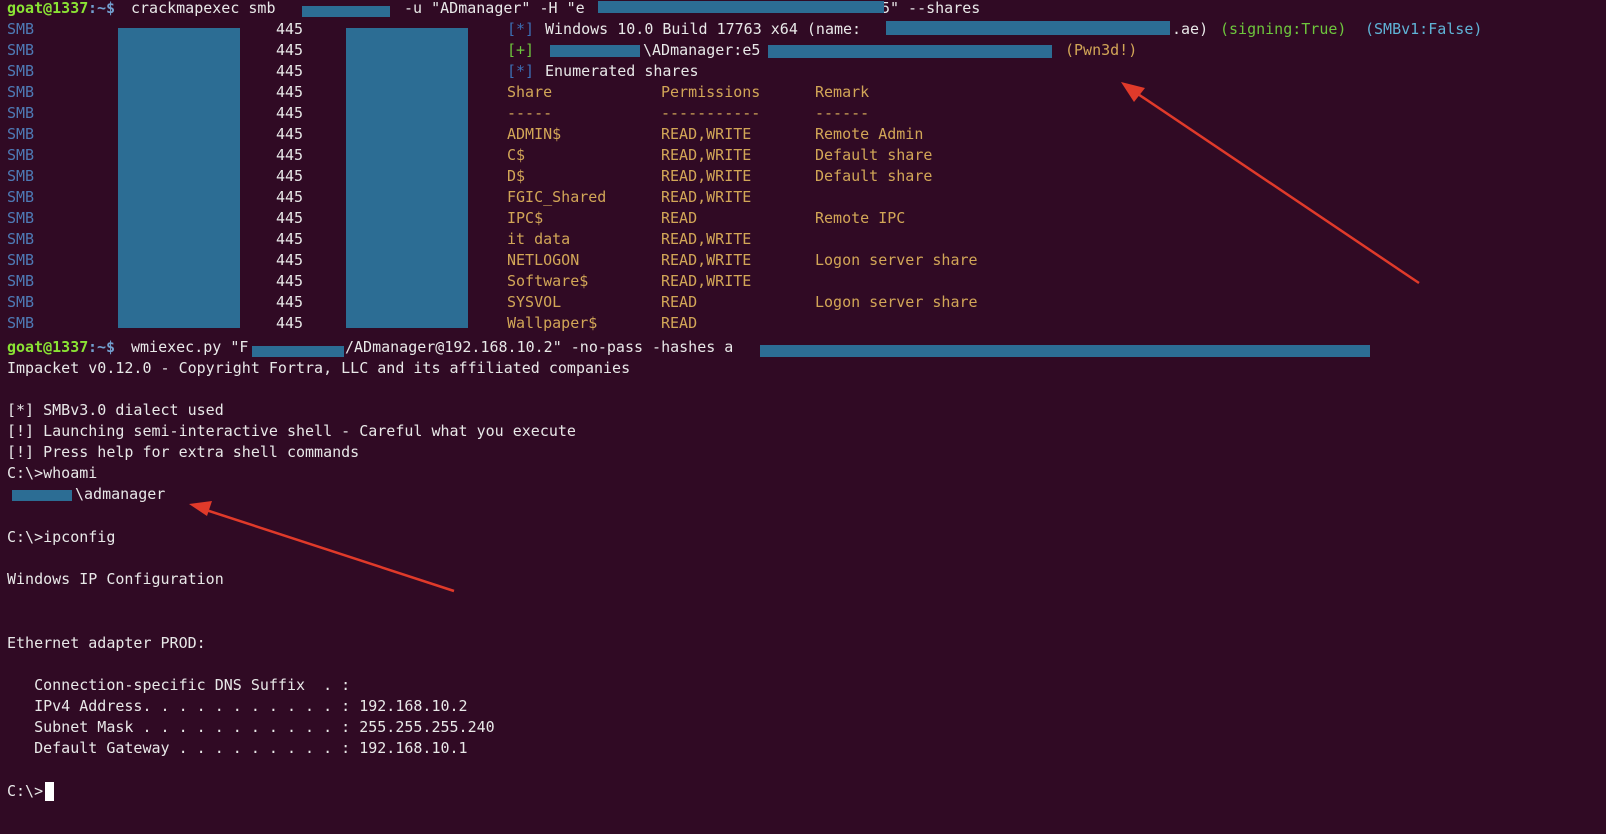 This screenshot has width=1606, height=834. Describe the element at coordinates (807, 155) in the screenshot. I see `share-row: C$ READ,WRITE Default share` at that location.